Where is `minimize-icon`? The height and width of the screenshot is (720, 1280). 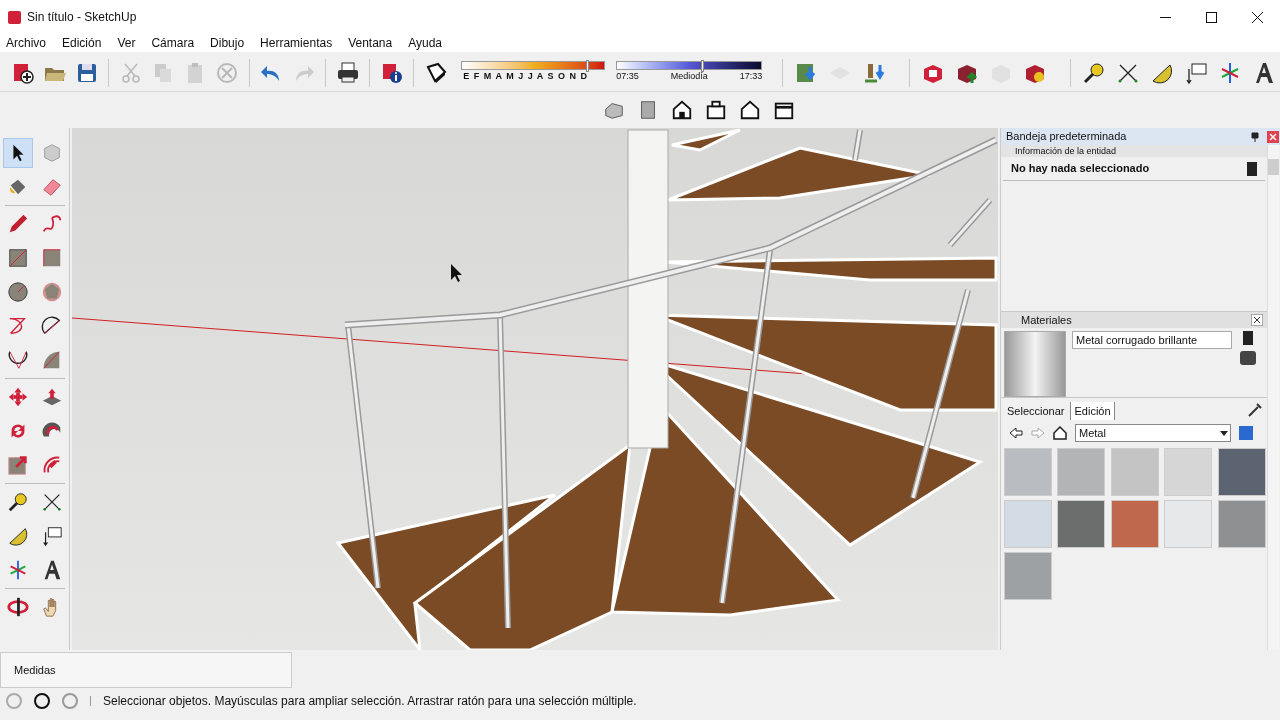 minimize-icon is located at coordinates (1165, 17).